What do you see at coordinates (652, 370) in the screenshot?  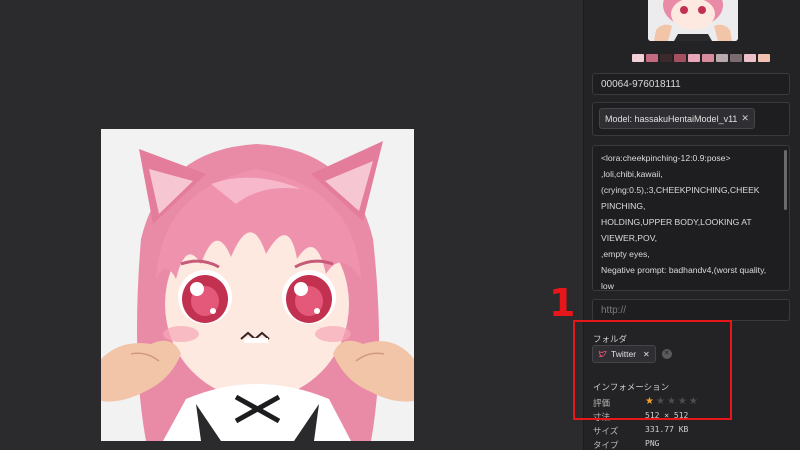 I see `annotation-highlight-box` at bounding box center [652, 370].